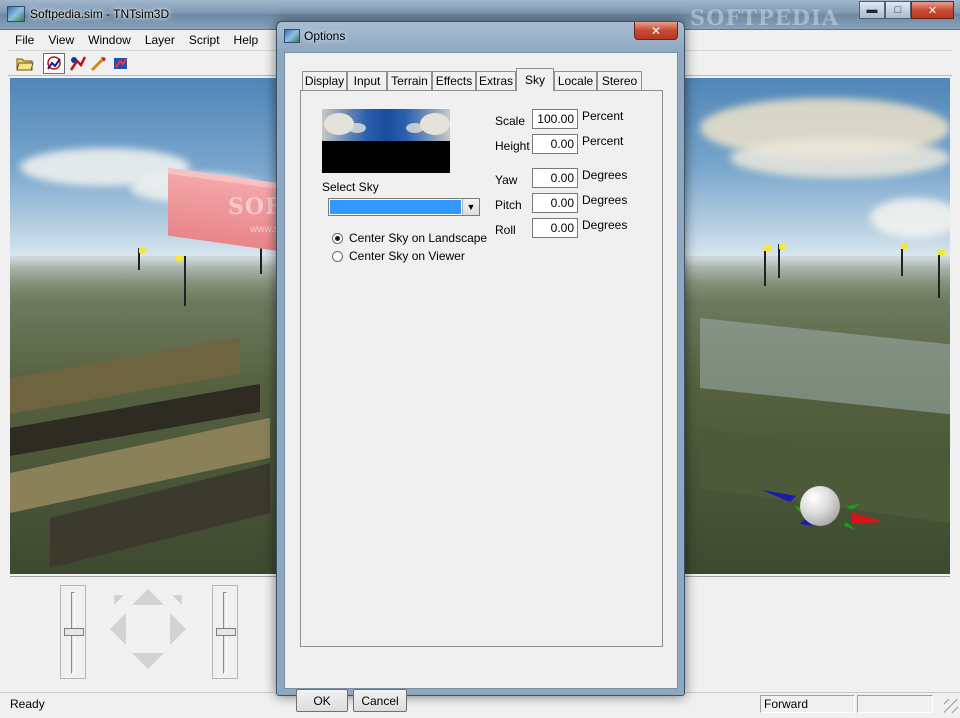 The height and width of the screenshot is (718, 960). What do you see at coordinates (322, 700) in the screenshot?
I see `ok-button: OK` at bounding box center [322, 700].